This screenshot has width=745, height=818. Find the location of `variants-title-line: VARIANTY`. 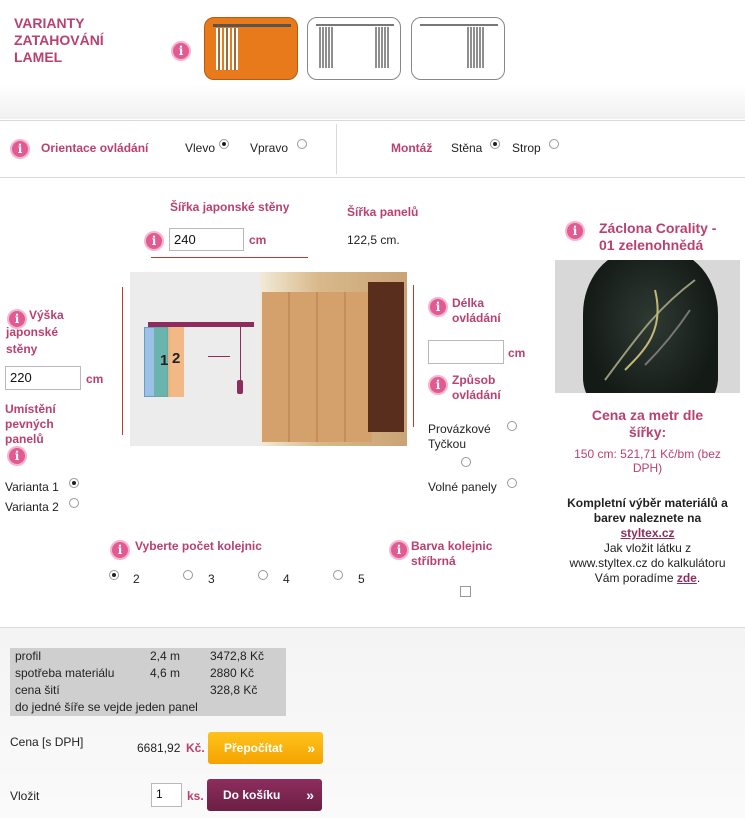

variants-title-line: VARIANTY is located at coordinates (49, 23).